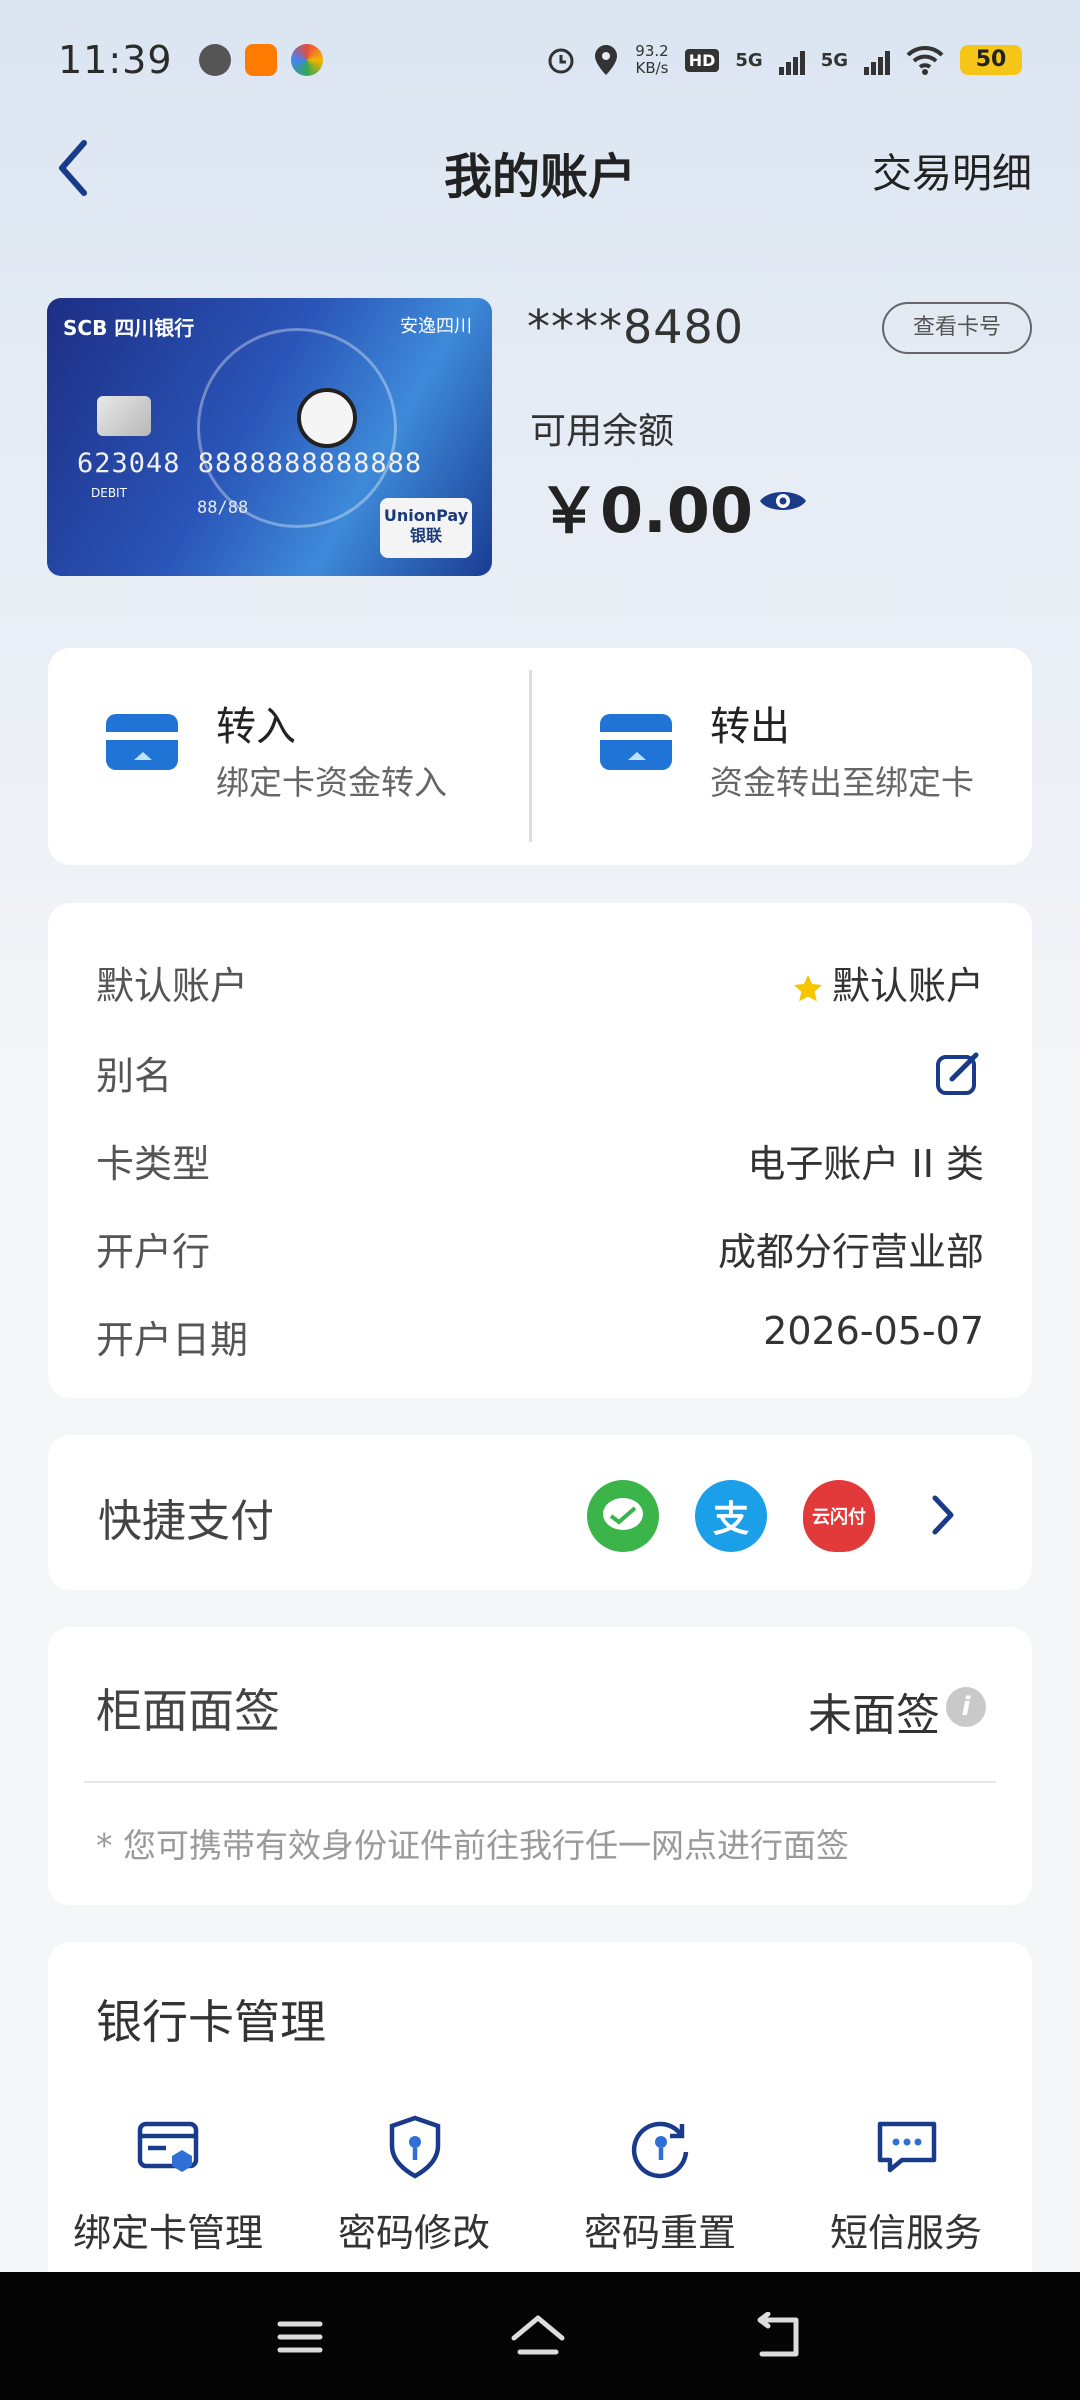 The width and height of the screenshot is (1080, 2400). What do you see at coordinates (414, 2184) in the screenshot?
I see `password-change-button: 密码修改` at bounding box center [414, 2184].